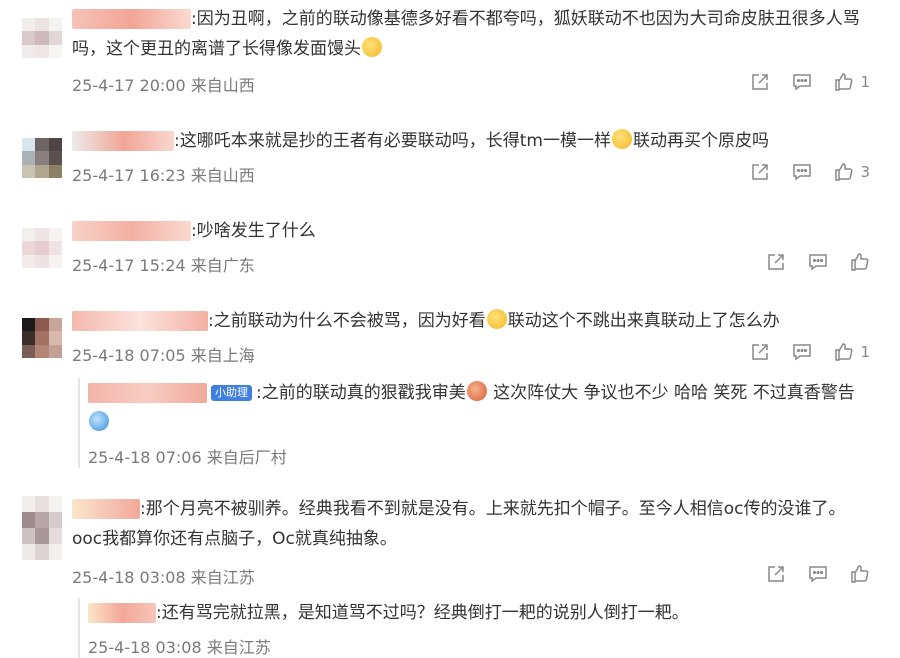  I want to click on comment-body: :之前联动为什么不会被骂，因为好看, so click(347, 321).